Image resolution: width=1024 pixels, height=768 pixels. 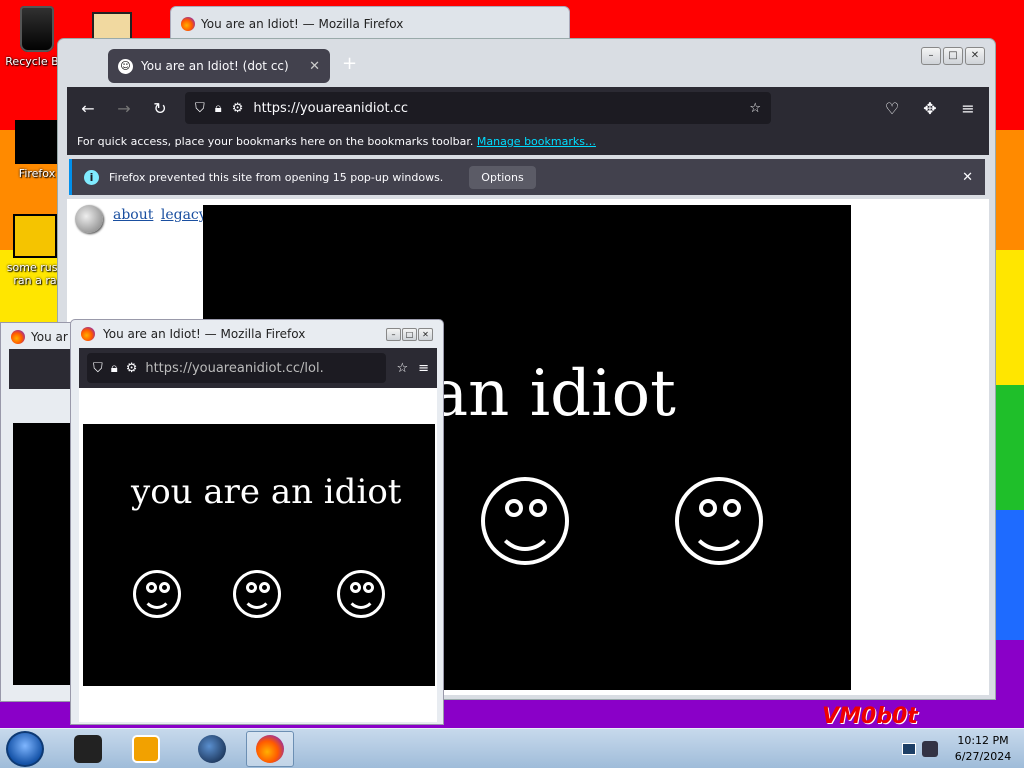 What do you see at coordinates (37, 29) in the screenshot?
I see `trash-icon` at bounding box center [37, 29].